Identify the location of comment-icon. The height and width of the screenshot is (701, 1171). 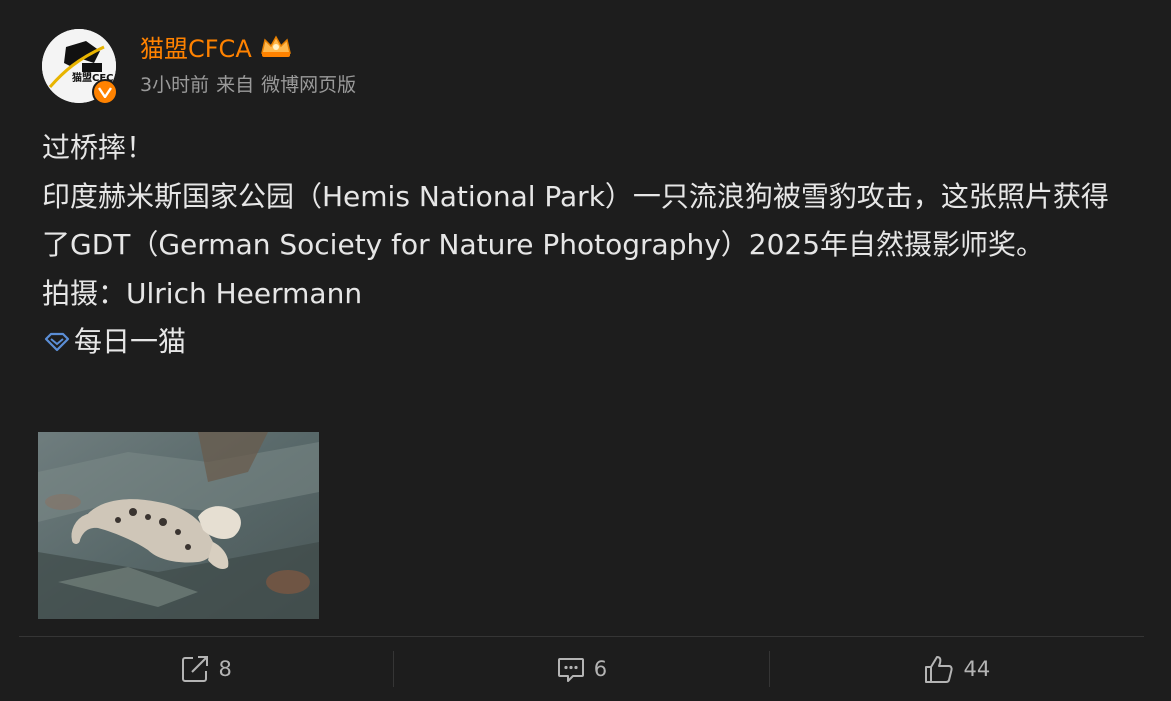
(570, 670).